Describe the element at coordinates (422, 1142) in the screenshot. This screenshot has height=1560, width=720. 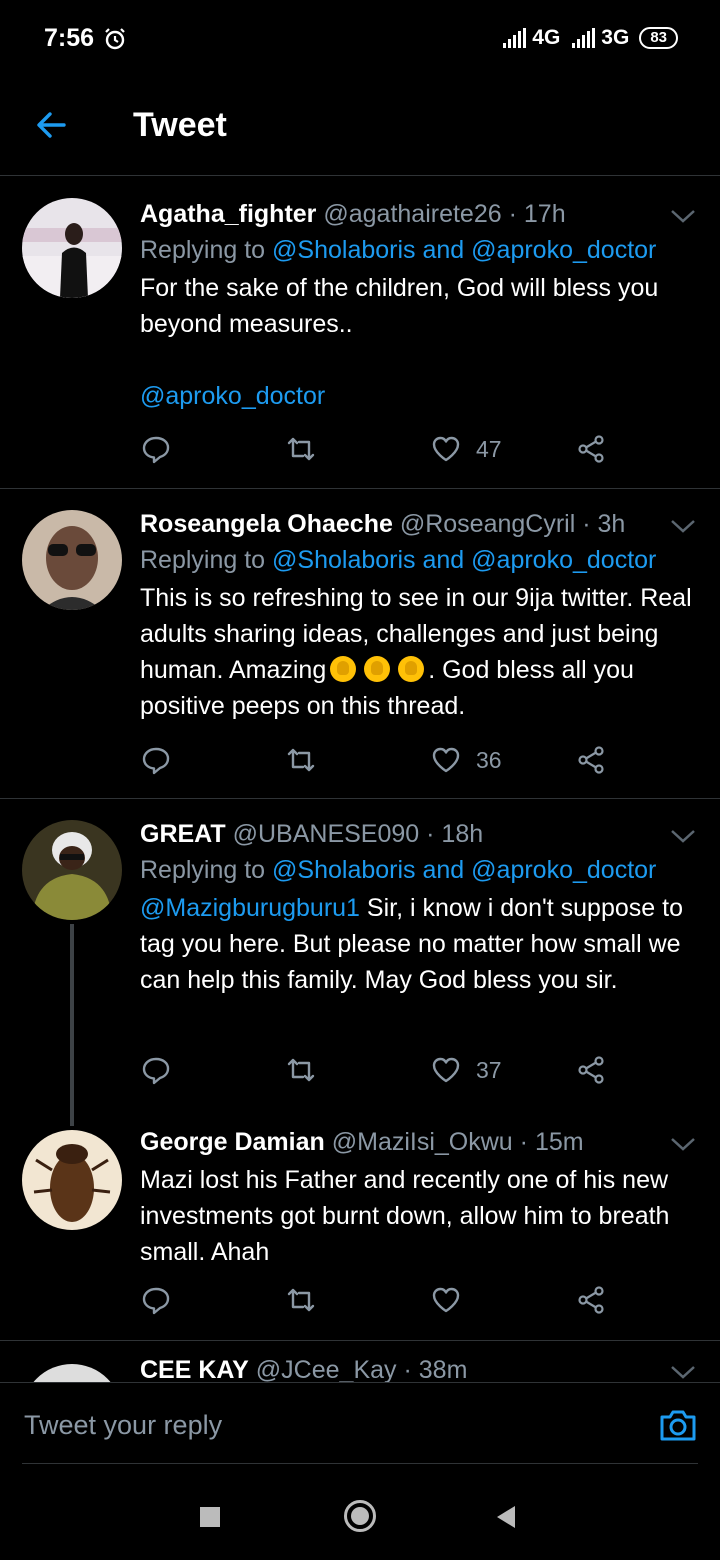
I see `user-handle: @MaziIsi_Okwu` at that location.